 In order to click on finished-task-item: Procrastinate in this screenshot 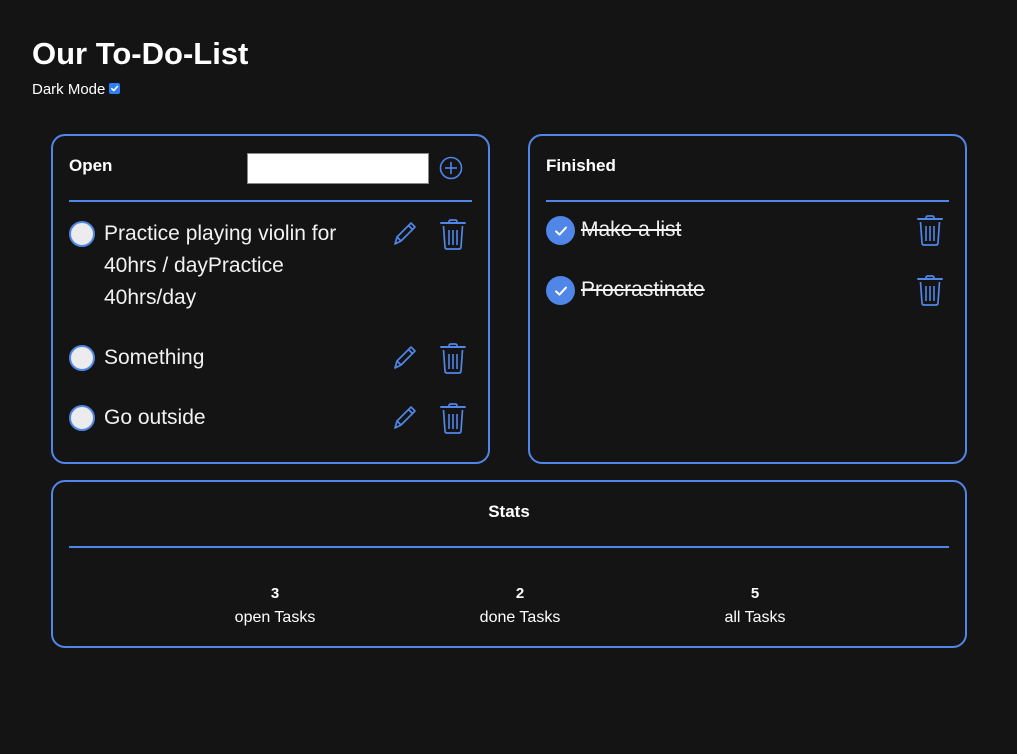, I will do `click(747, 291)`.